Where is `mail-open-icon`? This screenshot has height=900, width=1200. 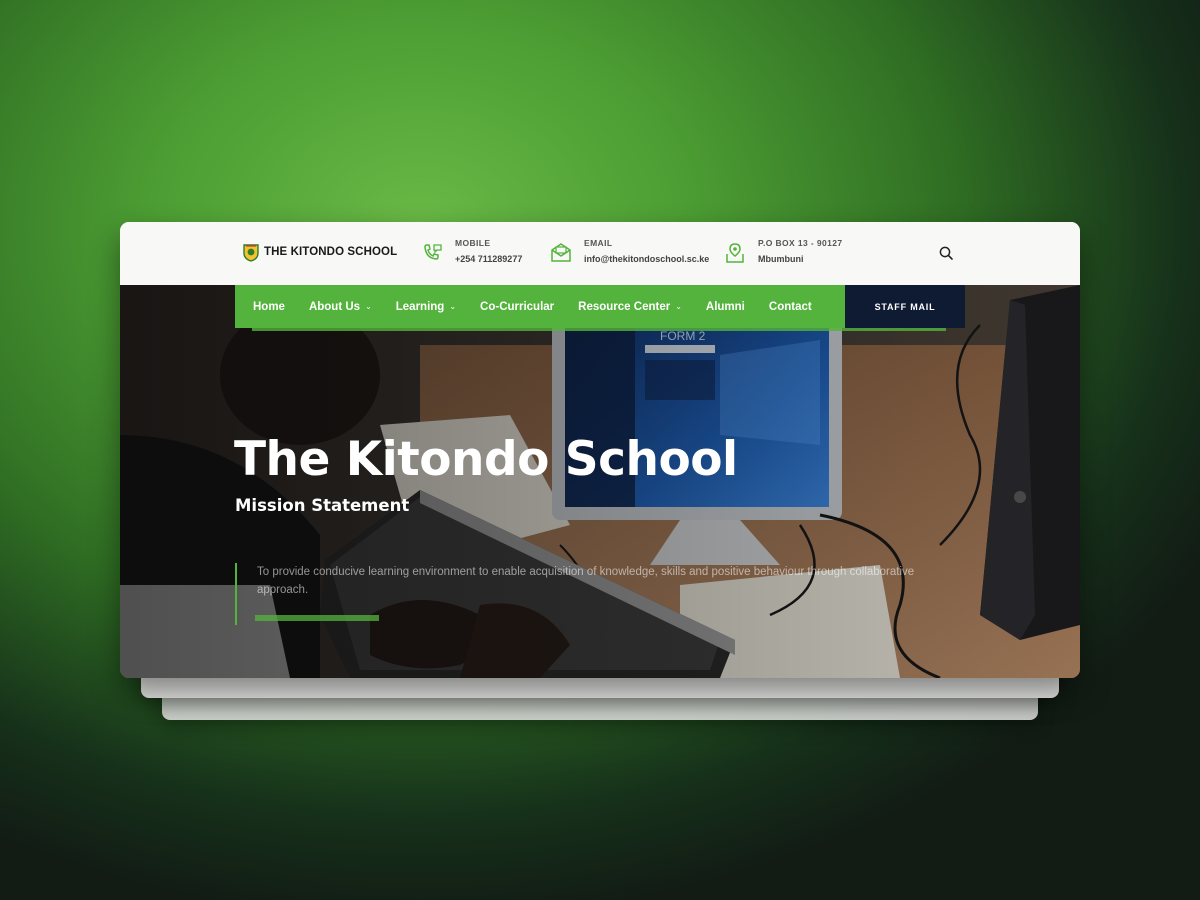 mail-open-icon is located at coordinates (561, 252).